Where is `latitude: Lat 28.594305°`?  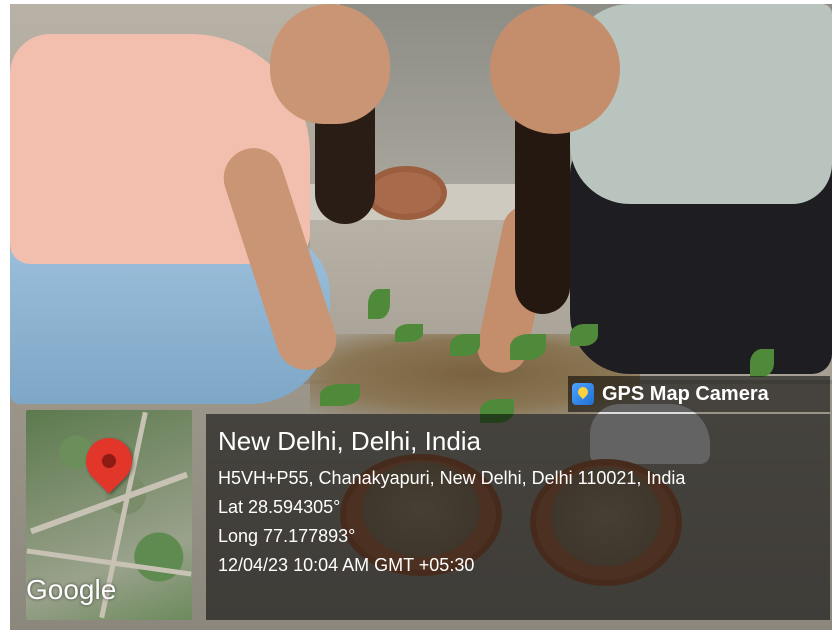 latitude: Lat 28.594305° is located at coordinates (279, 507).